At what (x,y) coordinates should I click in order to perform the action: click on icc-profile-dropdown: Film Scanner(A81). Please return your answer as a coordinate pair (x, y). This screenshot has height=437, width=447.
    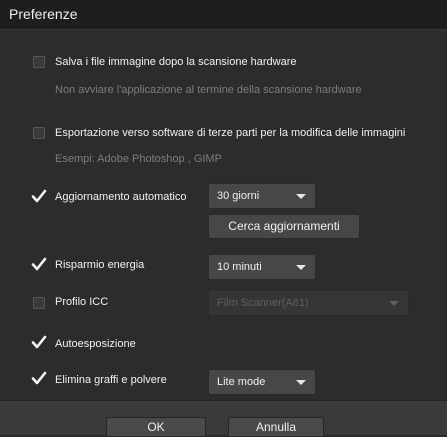
    Looking at the image, I should click on (308, 303).